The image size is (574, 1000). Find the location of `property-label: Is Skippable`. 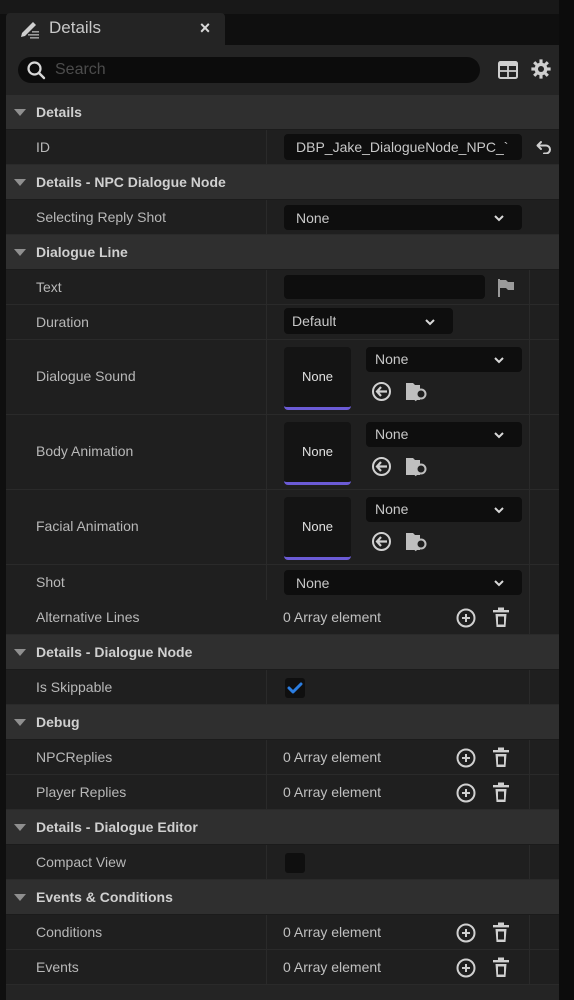

property-label: Is Skippable is located at coordinates (74, 687).